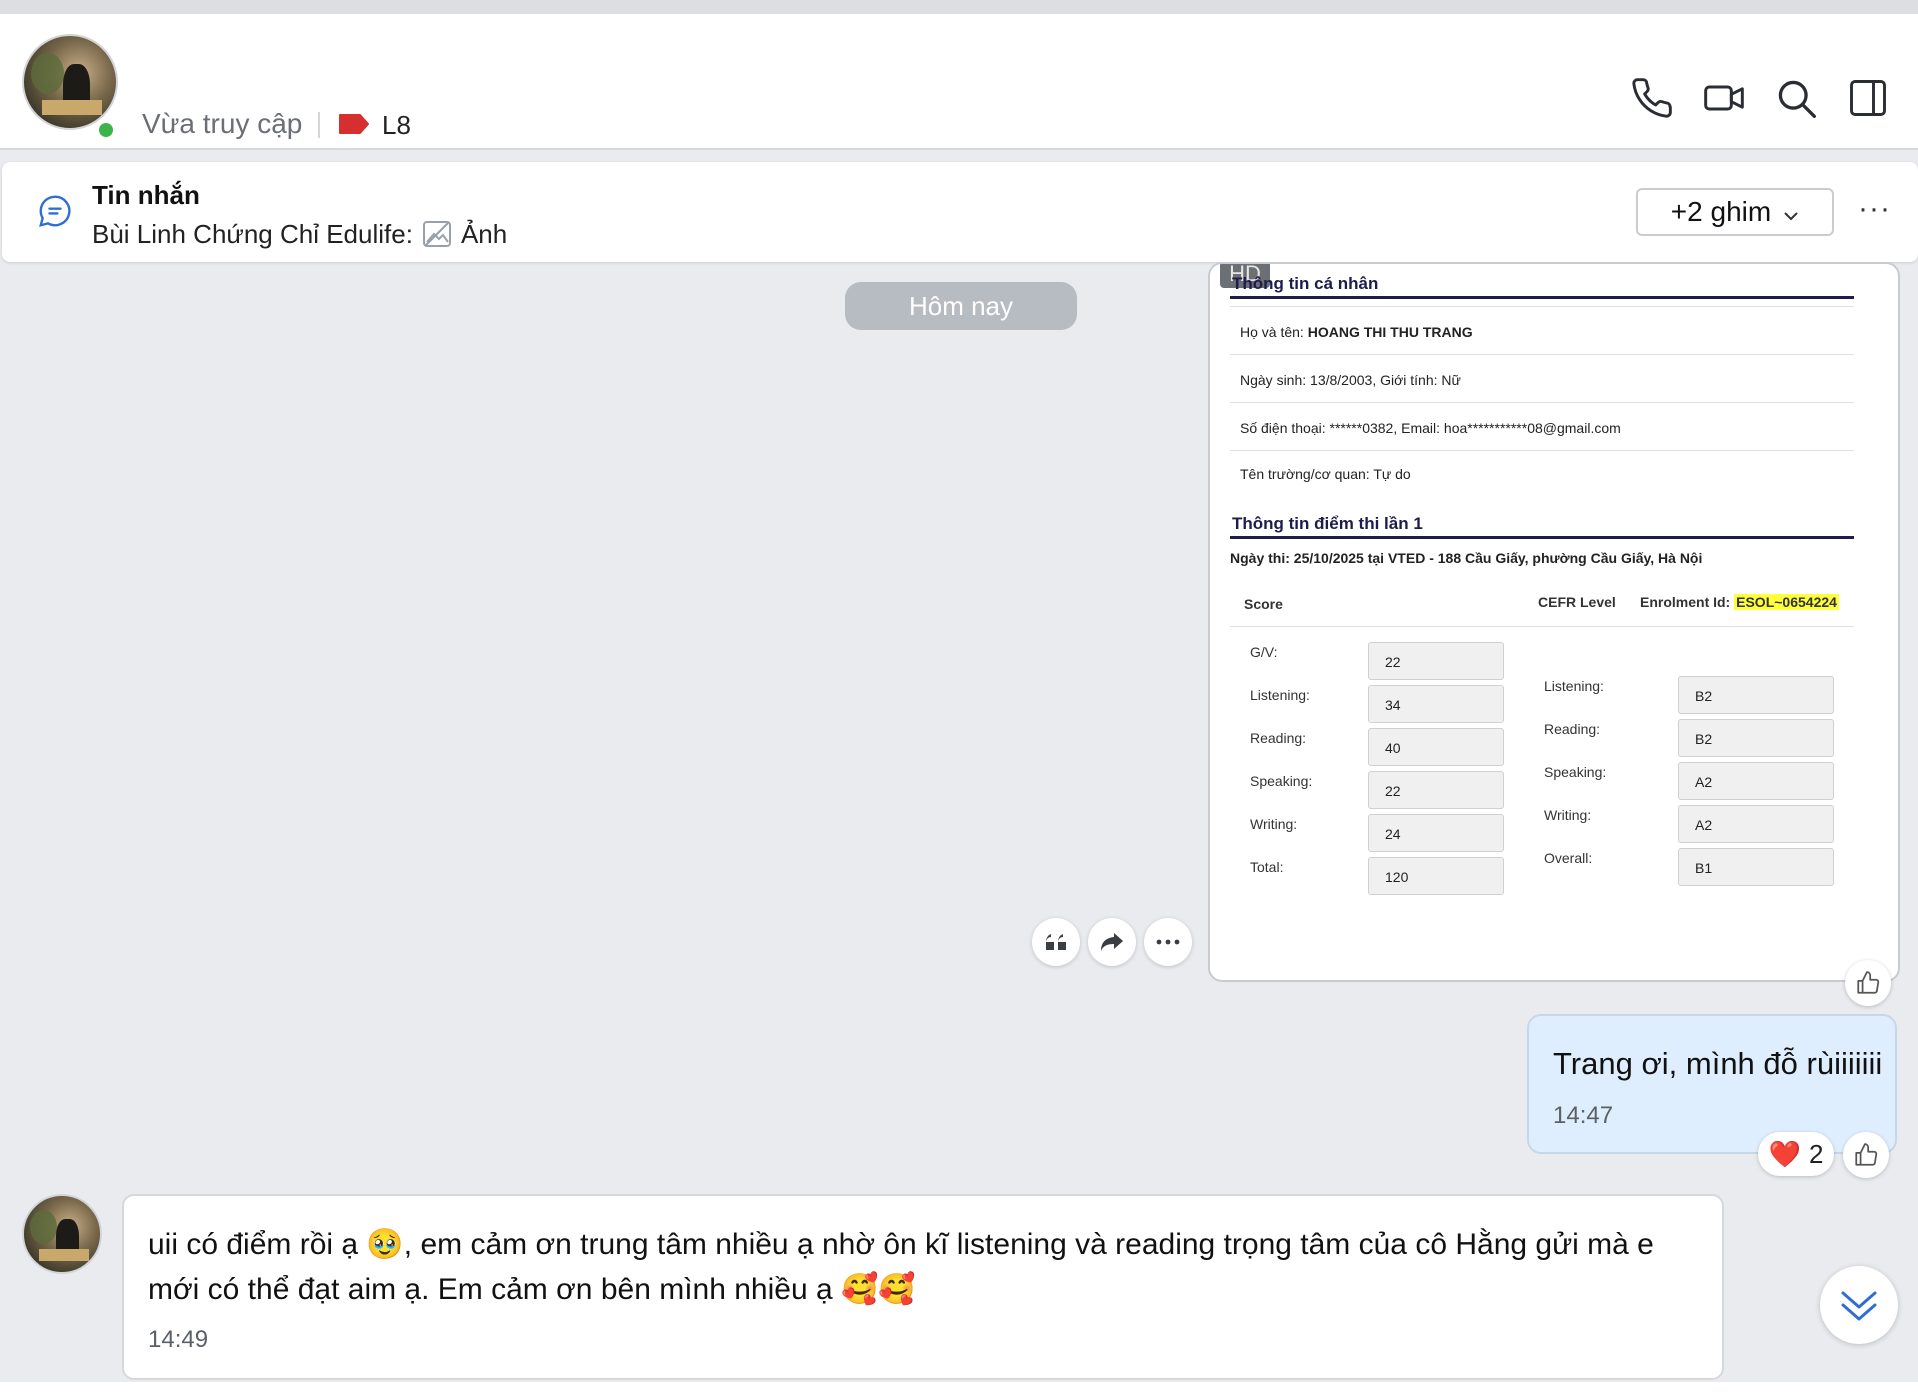  What do you see at coordinates (1281, 781) in the screenshot?
I see `score-label: Speaking:` at bounding box center [1281, 781].